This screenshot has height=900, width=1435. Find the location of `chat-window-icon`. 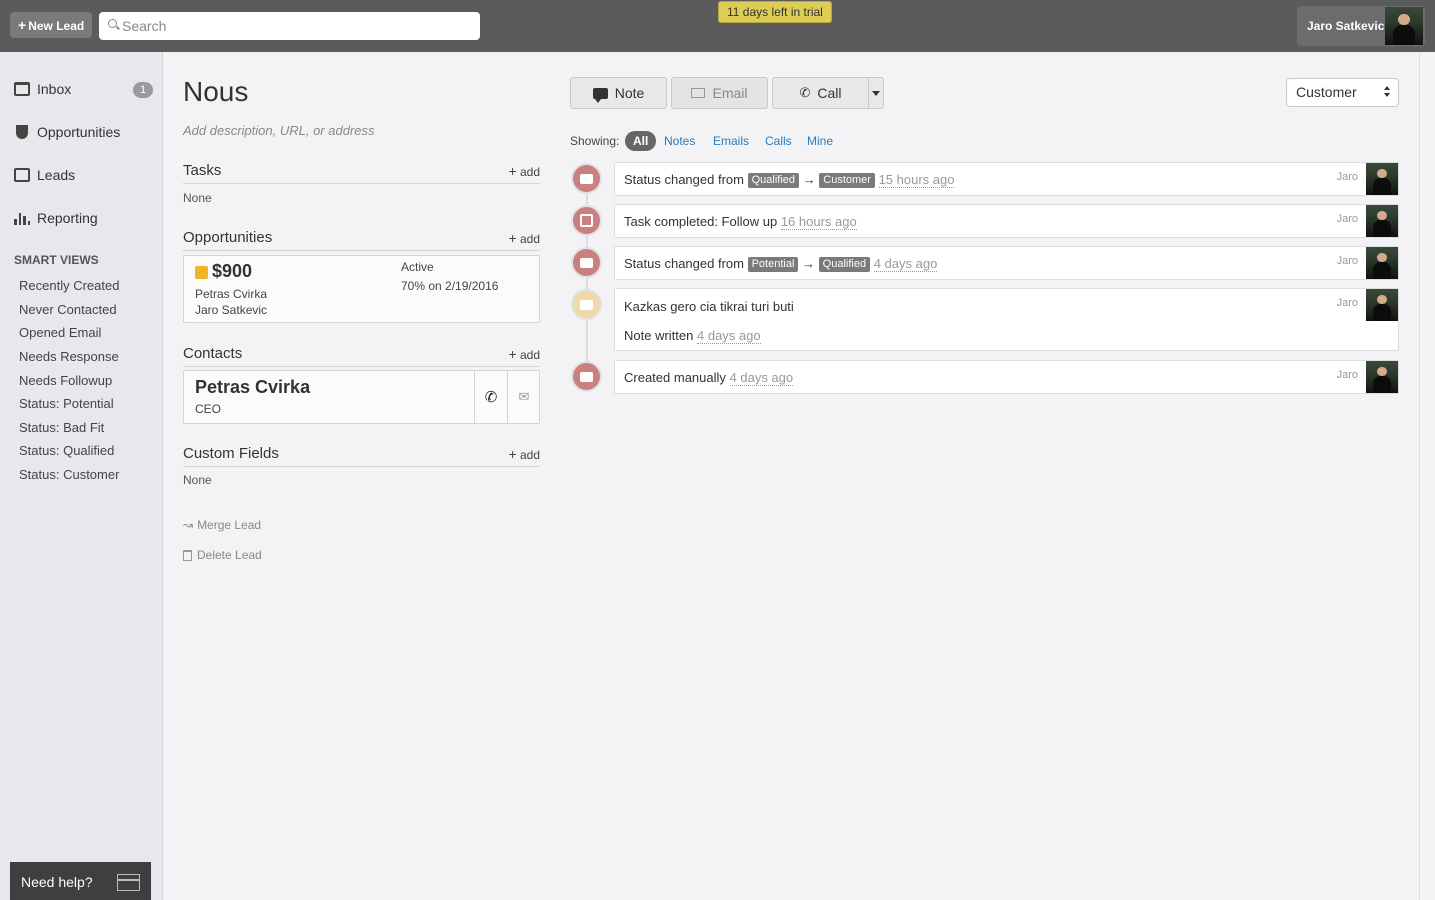

chat-window-icon is located at coordinates (128, 882).